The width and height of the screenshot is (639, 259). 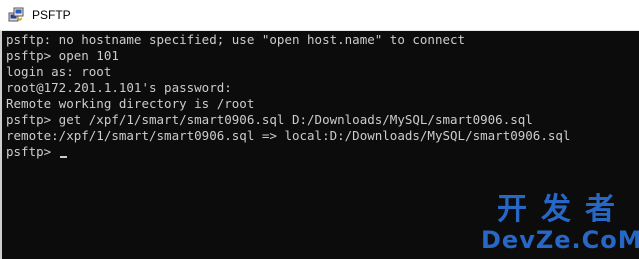 I want to click on watermark-chinese-text: 开发者, so click(x=563, y=209).